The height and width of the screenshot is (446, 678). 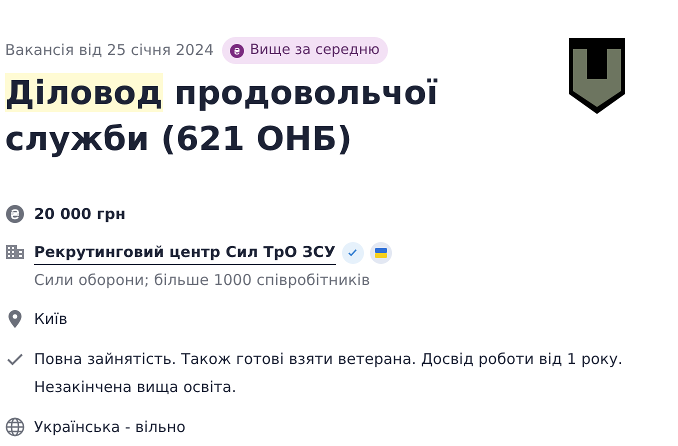 I want to click on salary-badge: Вище за середню, so click(x=305, y=50).